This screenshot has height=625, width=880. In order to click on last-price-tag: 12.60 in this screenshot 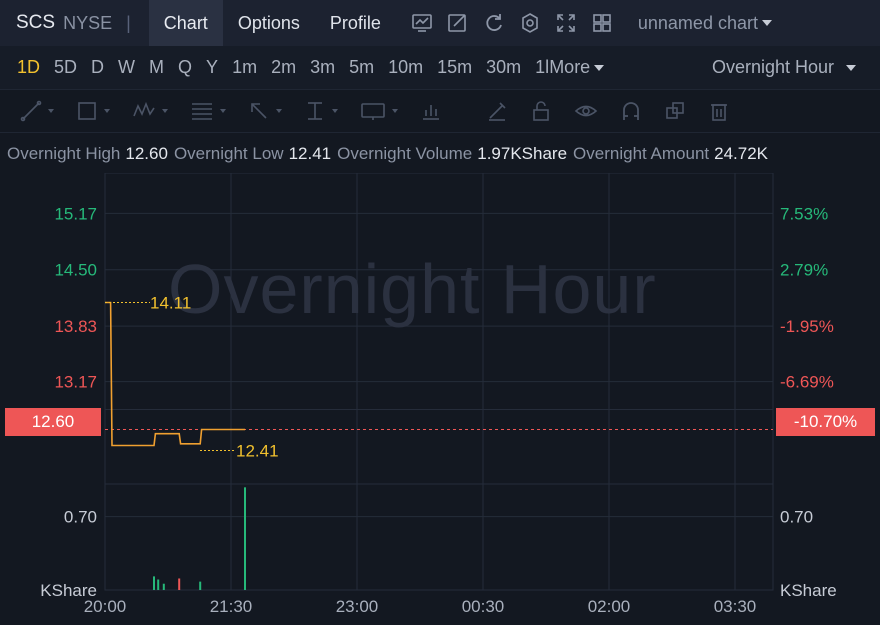, I will do `click(53, 422)`.